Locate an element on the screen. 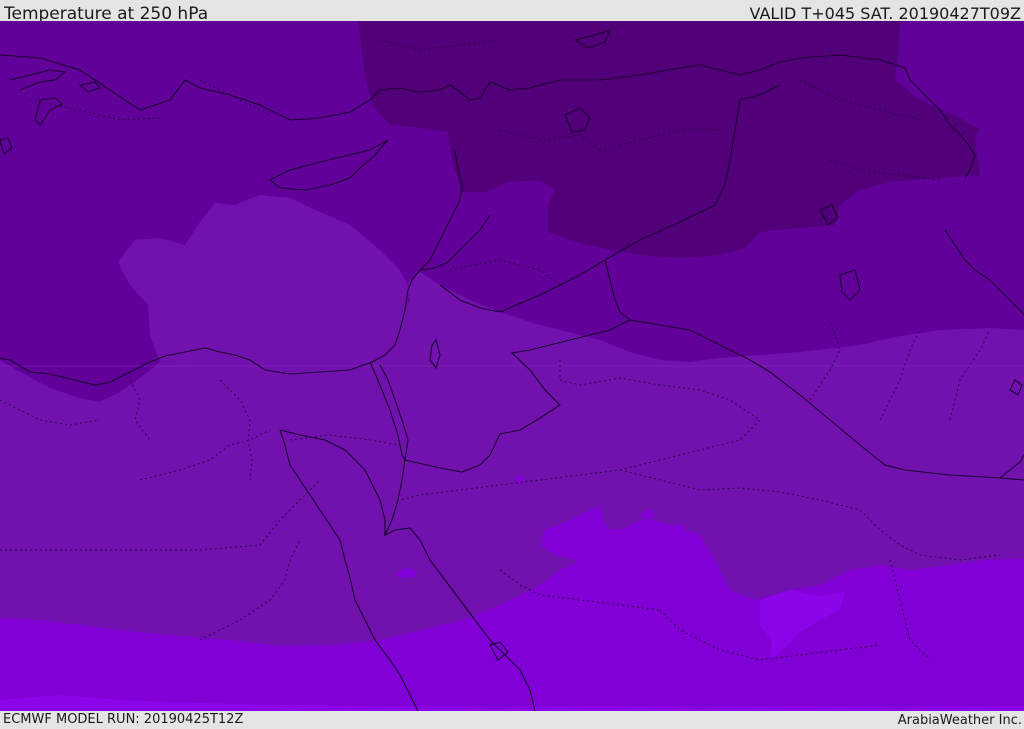 The width and height of the screenshot is (1024, 729). credit-label: ArabiaWeather Inc. is located at coordinates (959, 720).